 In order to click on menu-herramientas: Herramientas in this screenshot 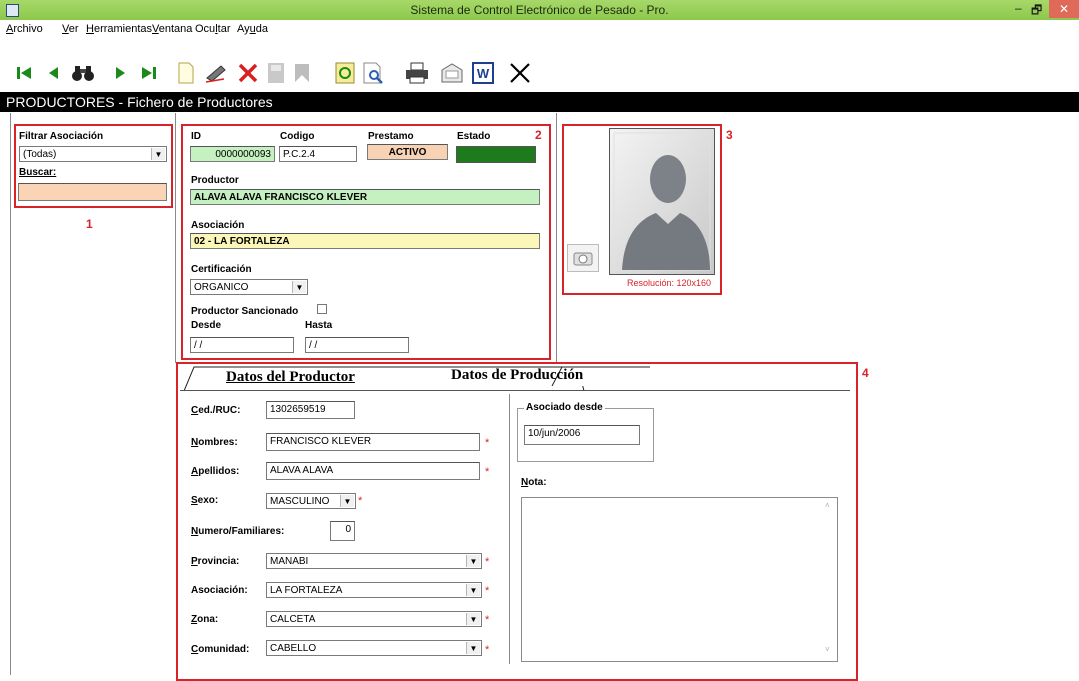, I will do `click(119, 29)`.